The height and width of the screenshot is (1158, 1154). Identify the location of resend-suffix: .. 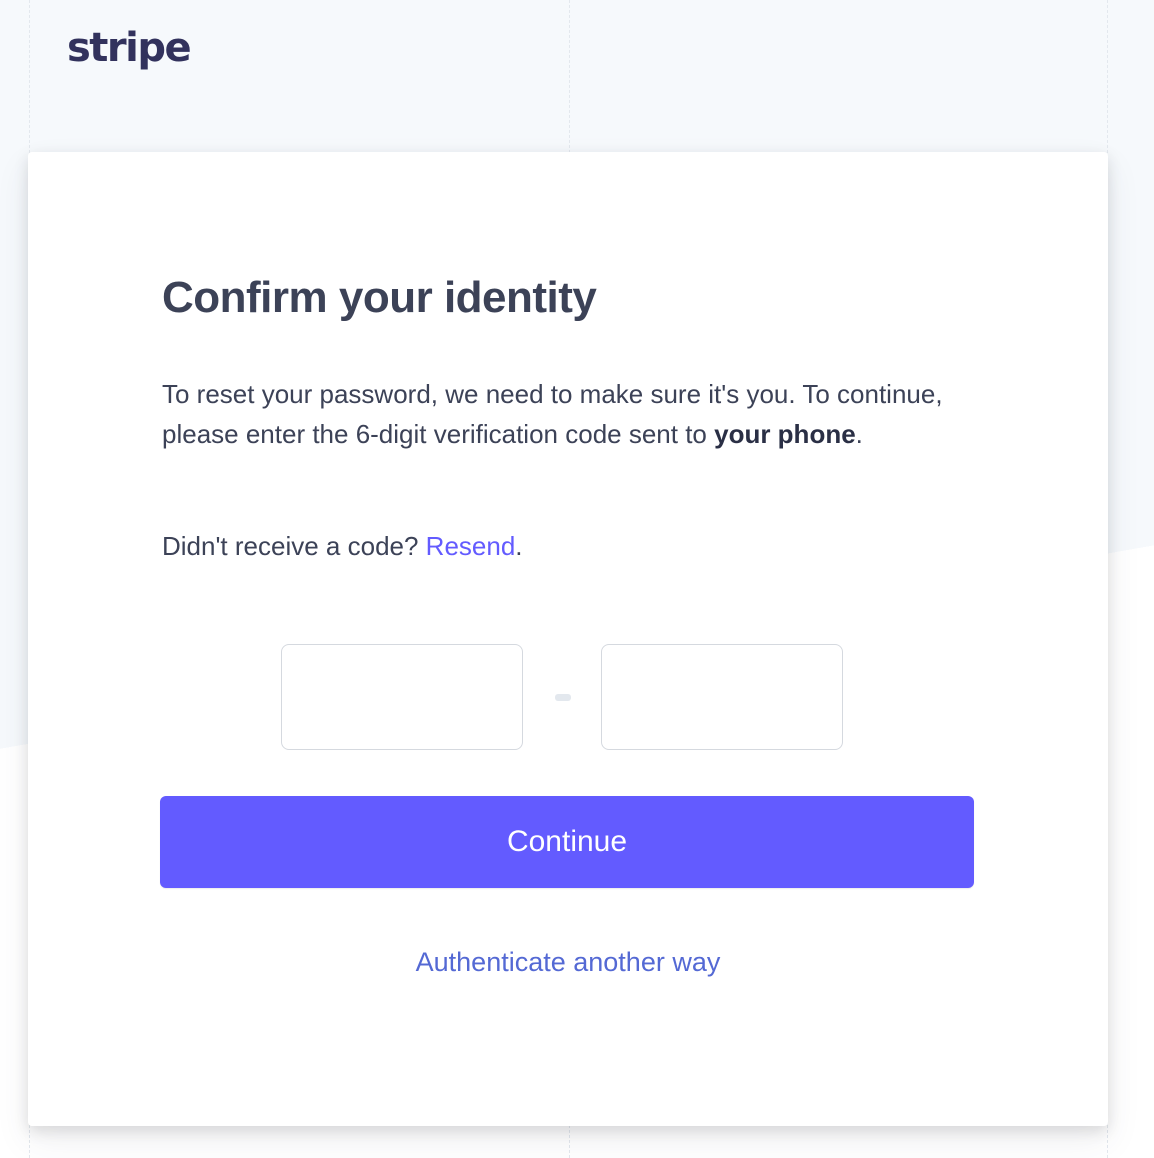
(519, 546).